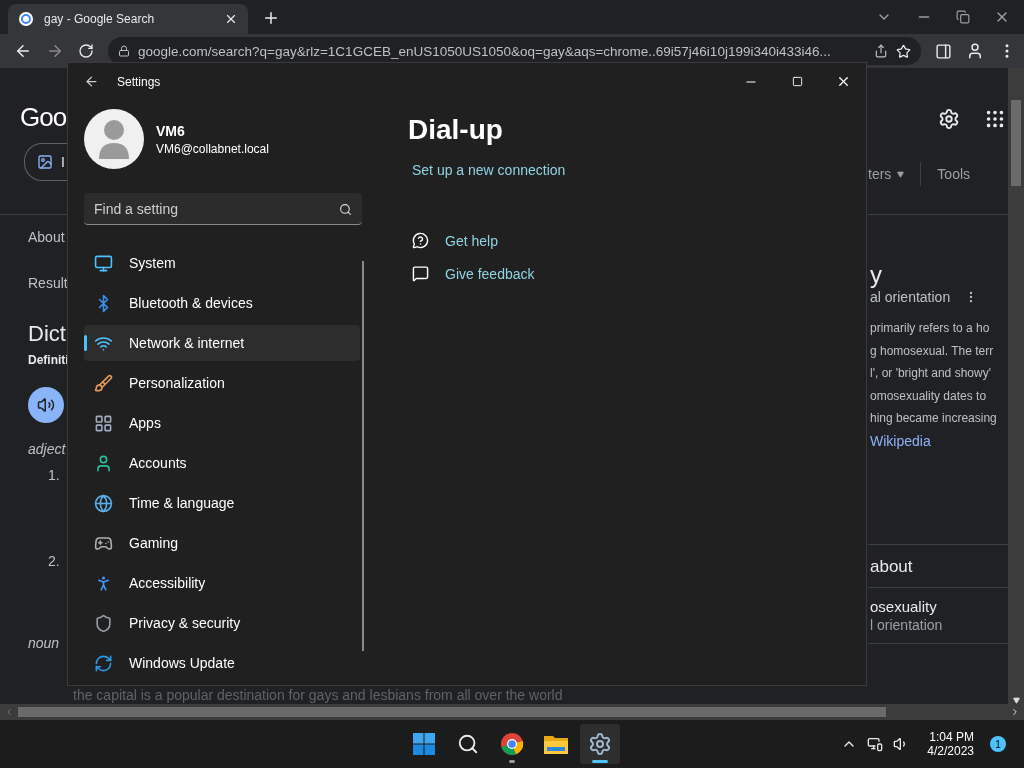  I want to click on tools-link: Tools, so click(954, 174).